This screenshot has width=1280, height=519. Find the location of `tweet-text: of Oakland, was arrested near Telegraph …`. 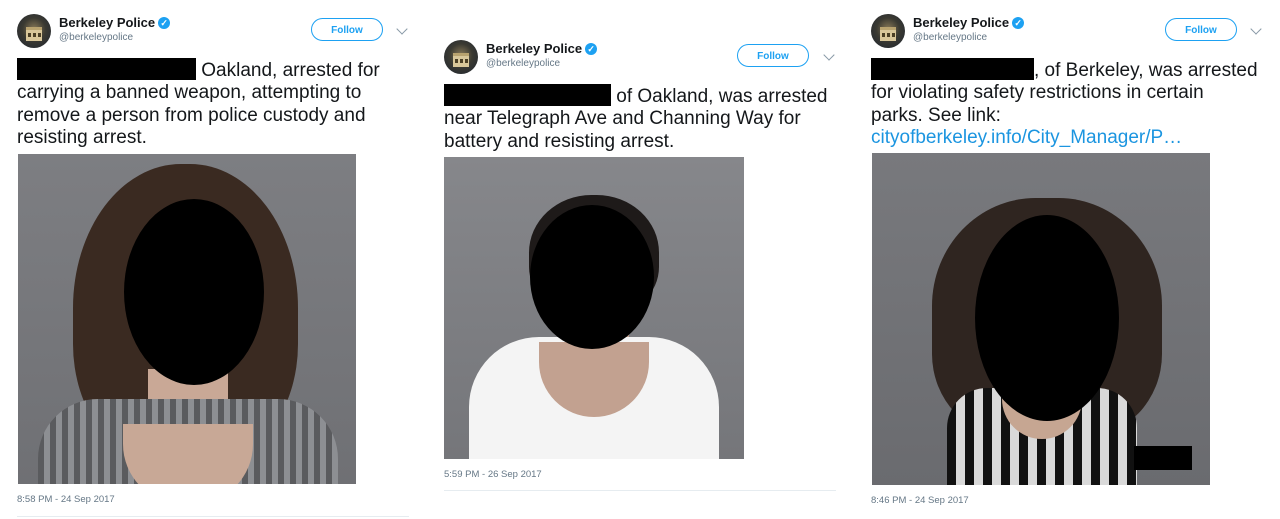

tweet-text: of Oakland, was arrested near Telegraph … is located at coordinates (636, 118).